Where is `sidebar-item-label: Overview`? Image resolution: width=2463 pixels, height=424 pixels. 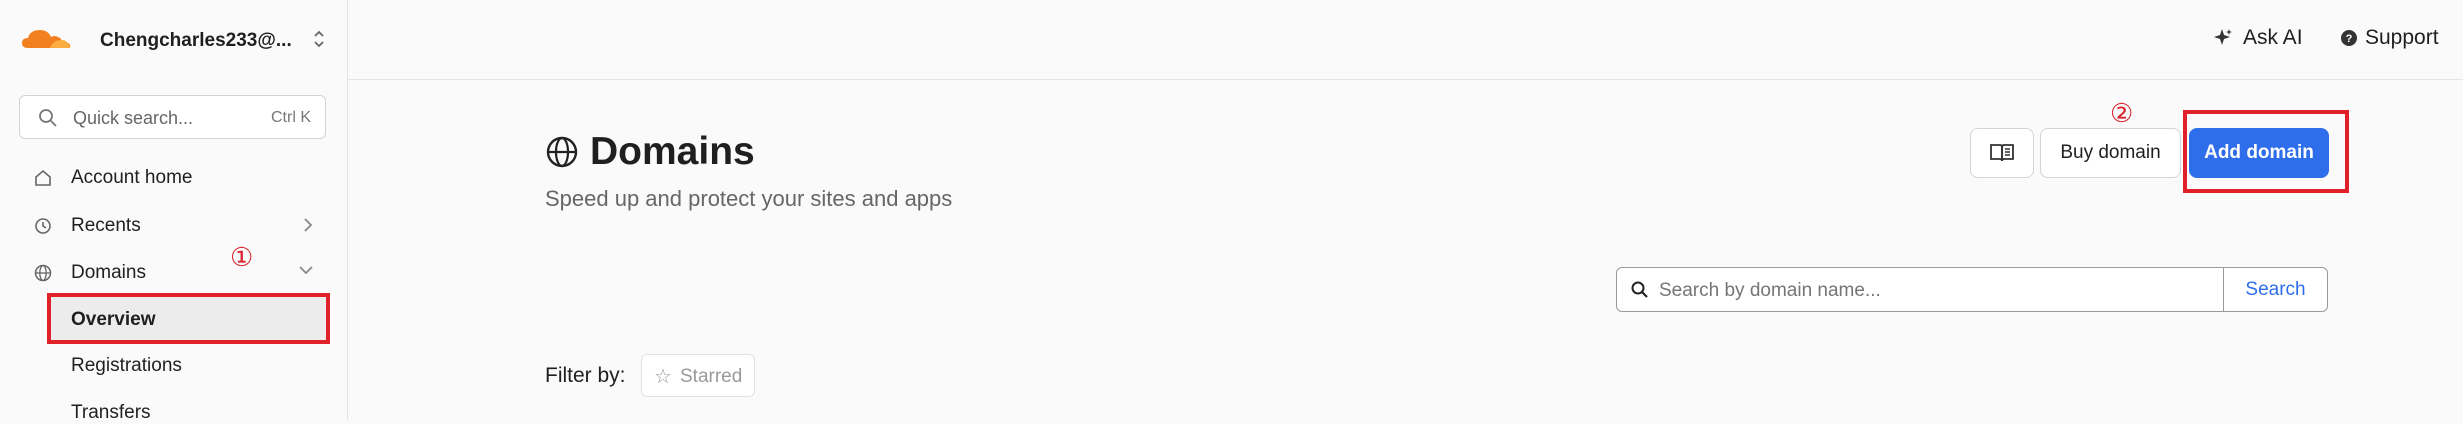
sidebar-item-label: Overview is located at coordinates (113, 319).